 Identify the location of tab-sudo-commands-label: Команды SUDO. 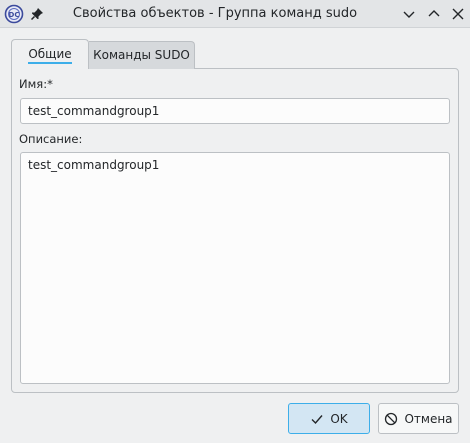
(141, 55).